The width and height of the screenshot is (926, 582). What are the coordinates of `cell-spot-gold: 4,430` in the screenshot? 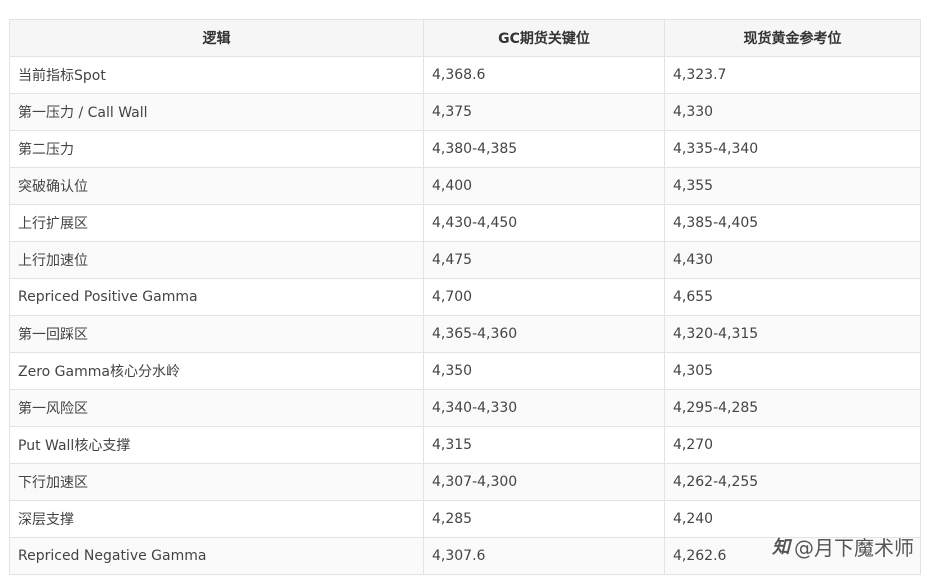 It's located at (792, 260).